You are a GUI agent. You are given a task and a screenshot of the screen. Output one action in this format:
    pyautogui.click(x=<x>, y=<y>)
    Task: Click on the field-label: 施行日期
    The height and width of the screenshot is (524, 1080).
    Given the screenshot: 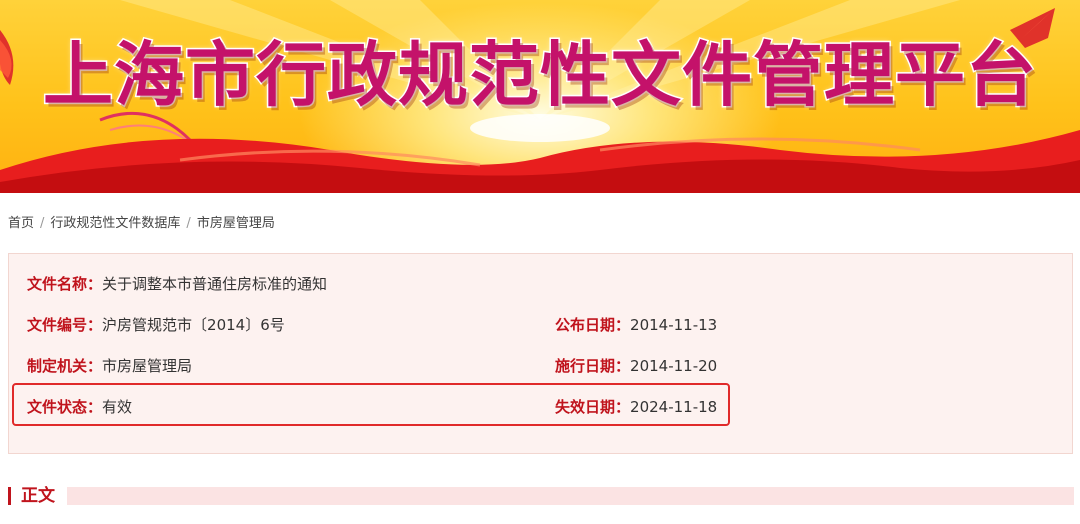 What is the action you would take?
    pyautogui.click(x=585, y=366)
    